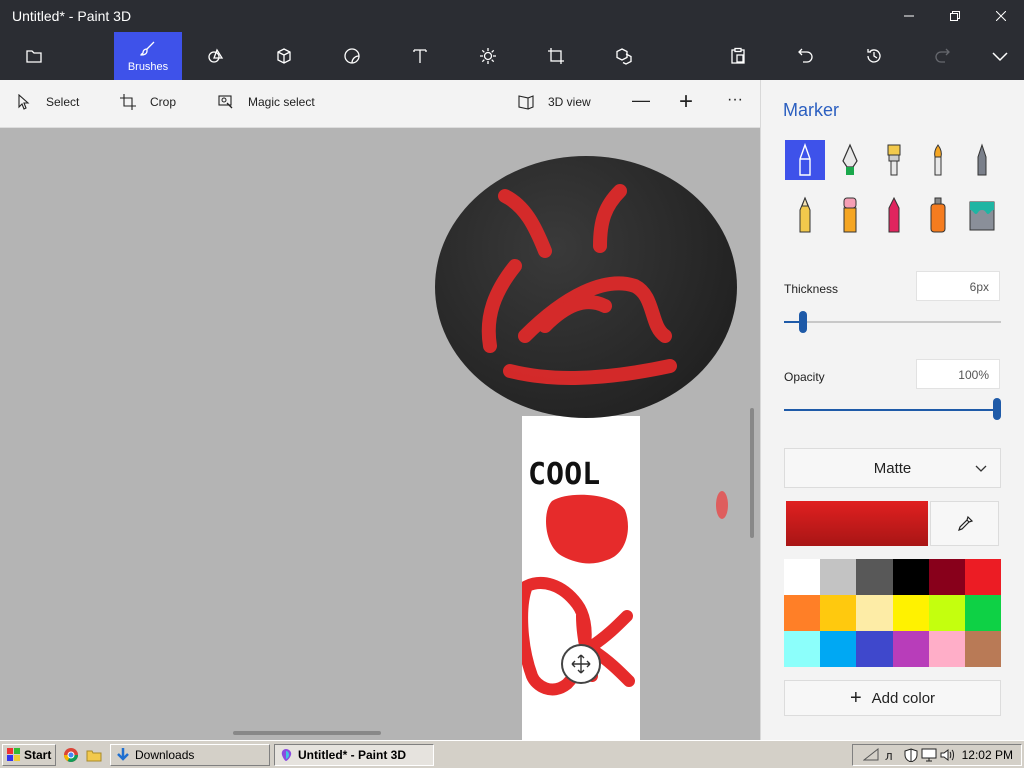 The height and width of the screenshot is (768, 1024). I want to click on zoom-in-button: +, so click(686, 102).